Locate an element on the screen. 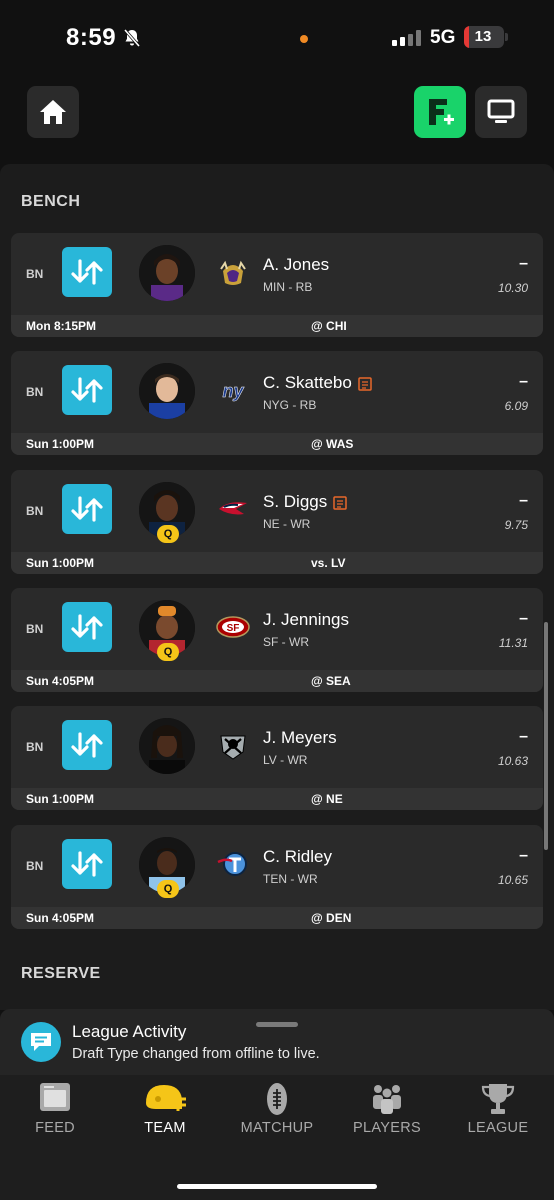 This screenshot has width=554, height=1200. tab-matchup: MATCHUP is located at coordinates (277, 1115).